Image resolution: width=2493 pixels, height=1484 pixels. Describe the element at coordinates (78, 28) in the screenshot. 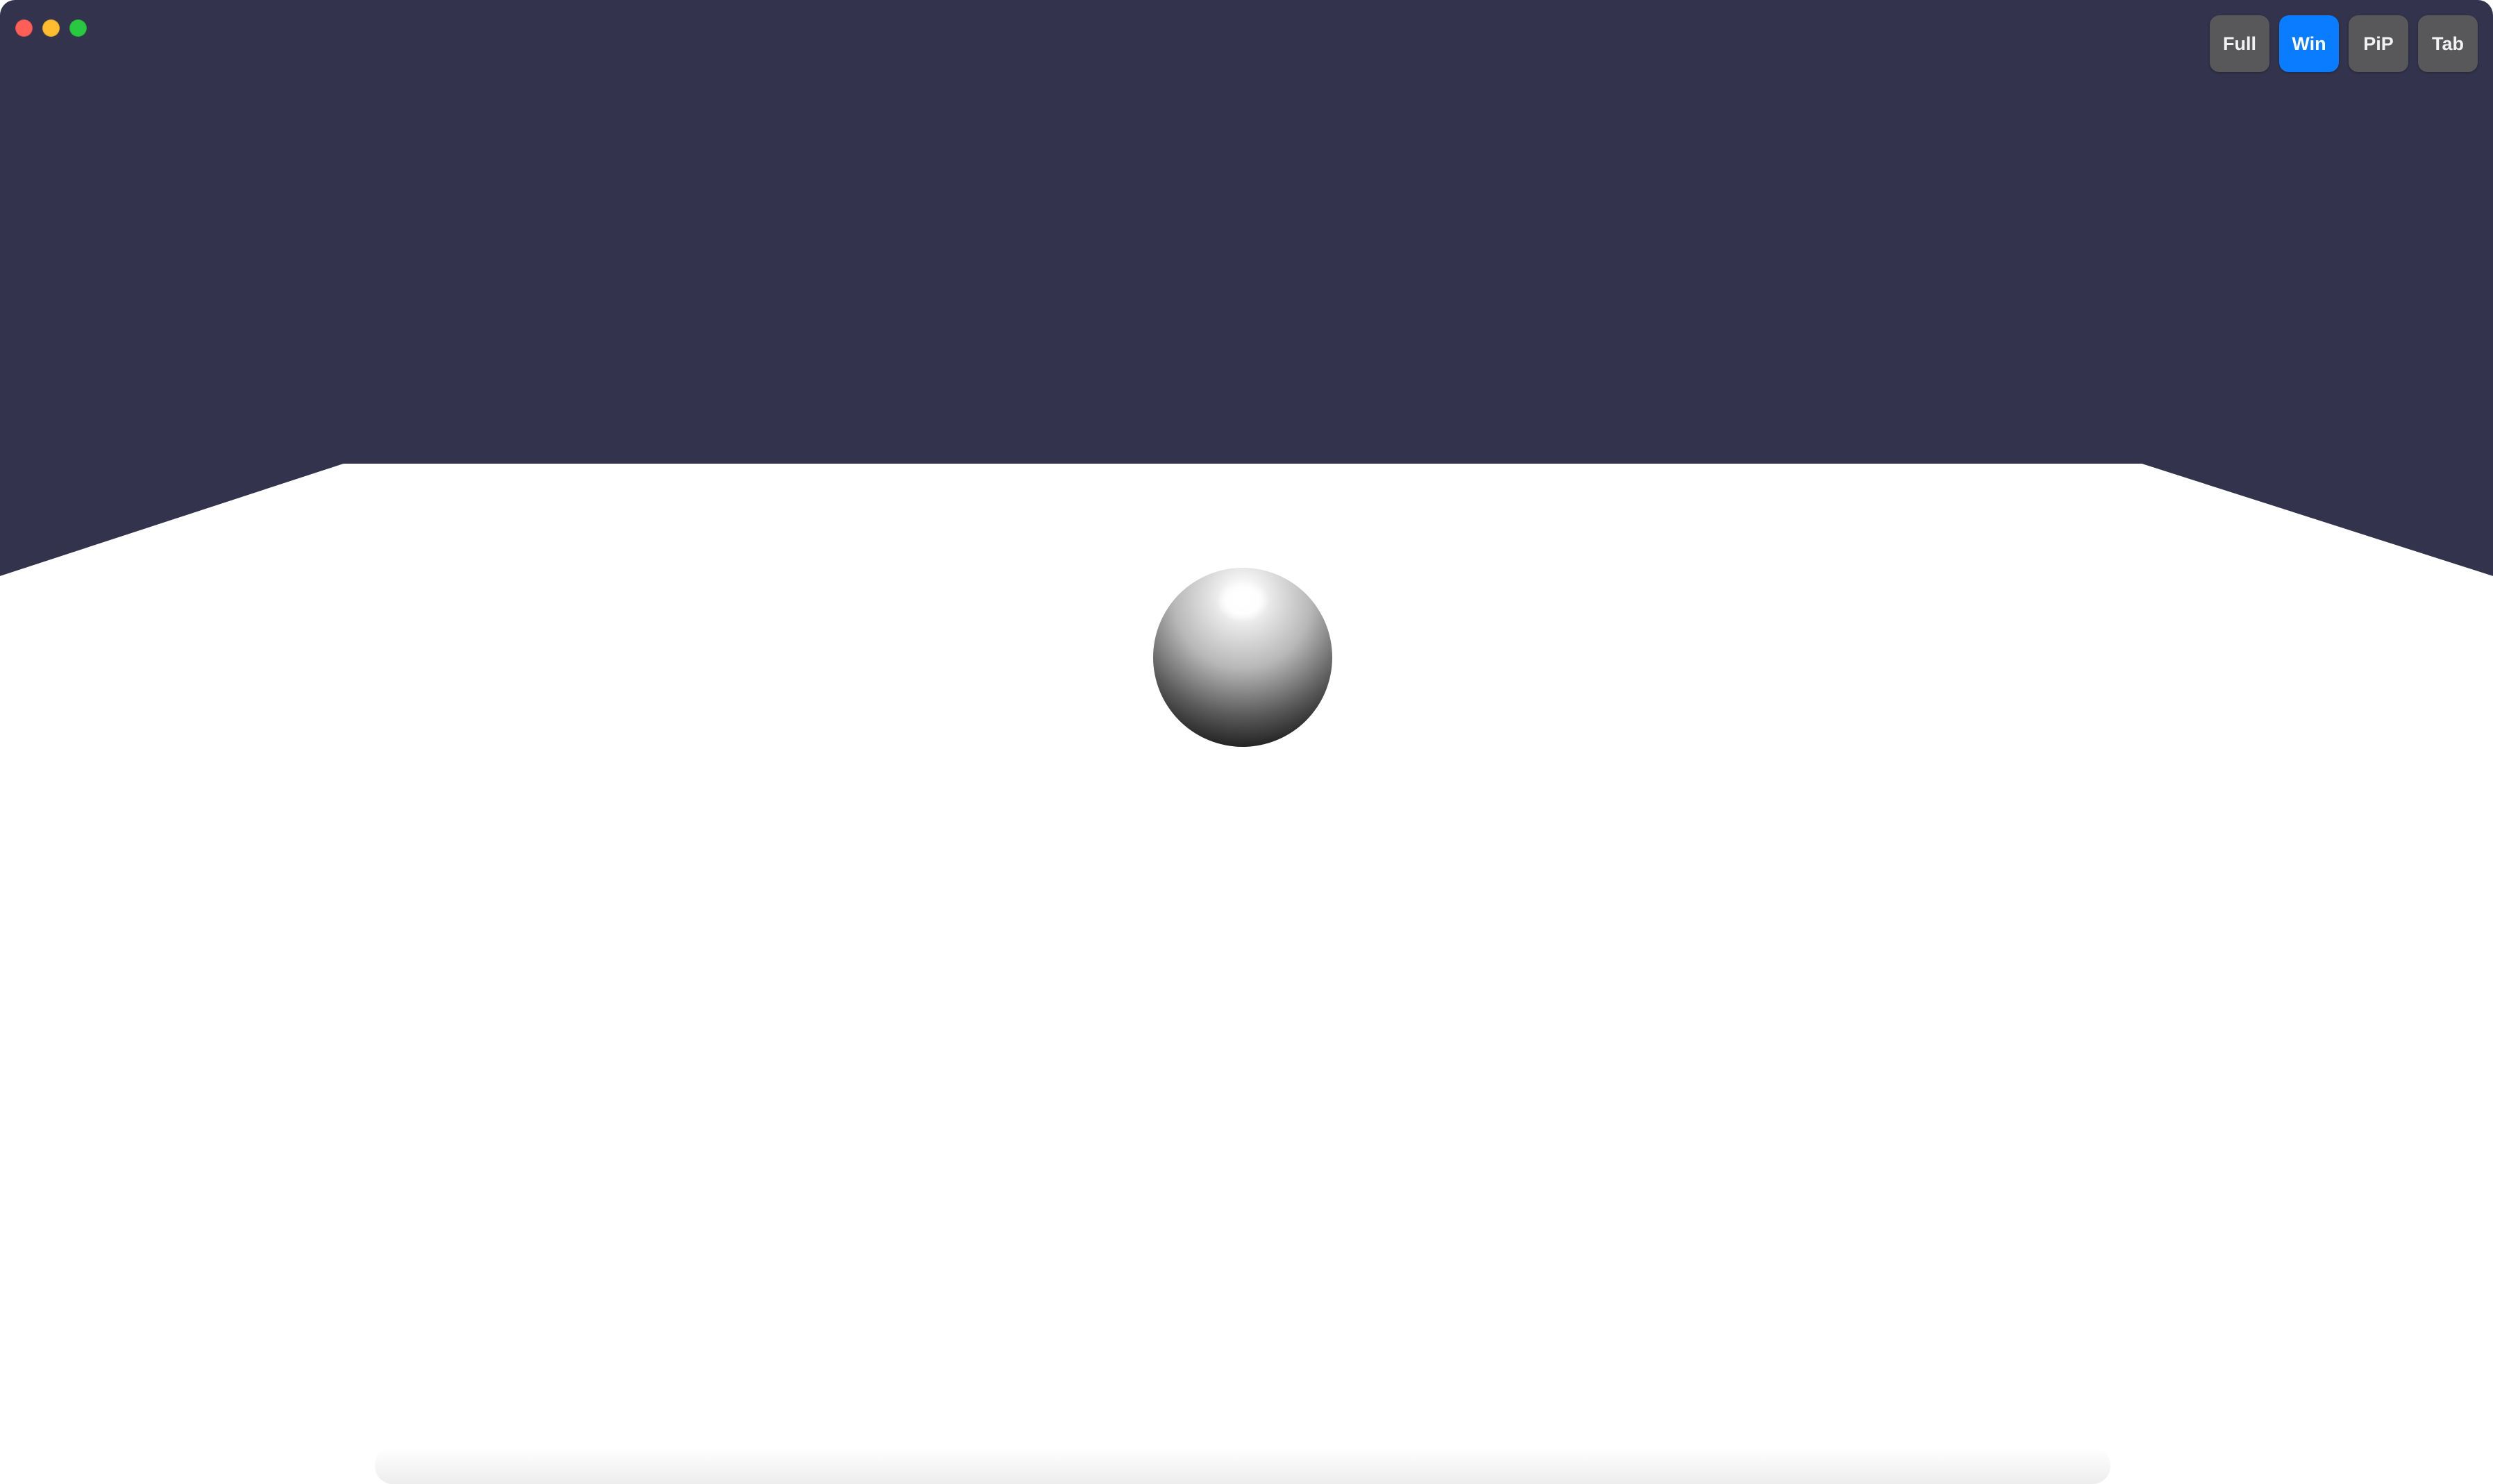

I see `zoom-window-button` at that location.